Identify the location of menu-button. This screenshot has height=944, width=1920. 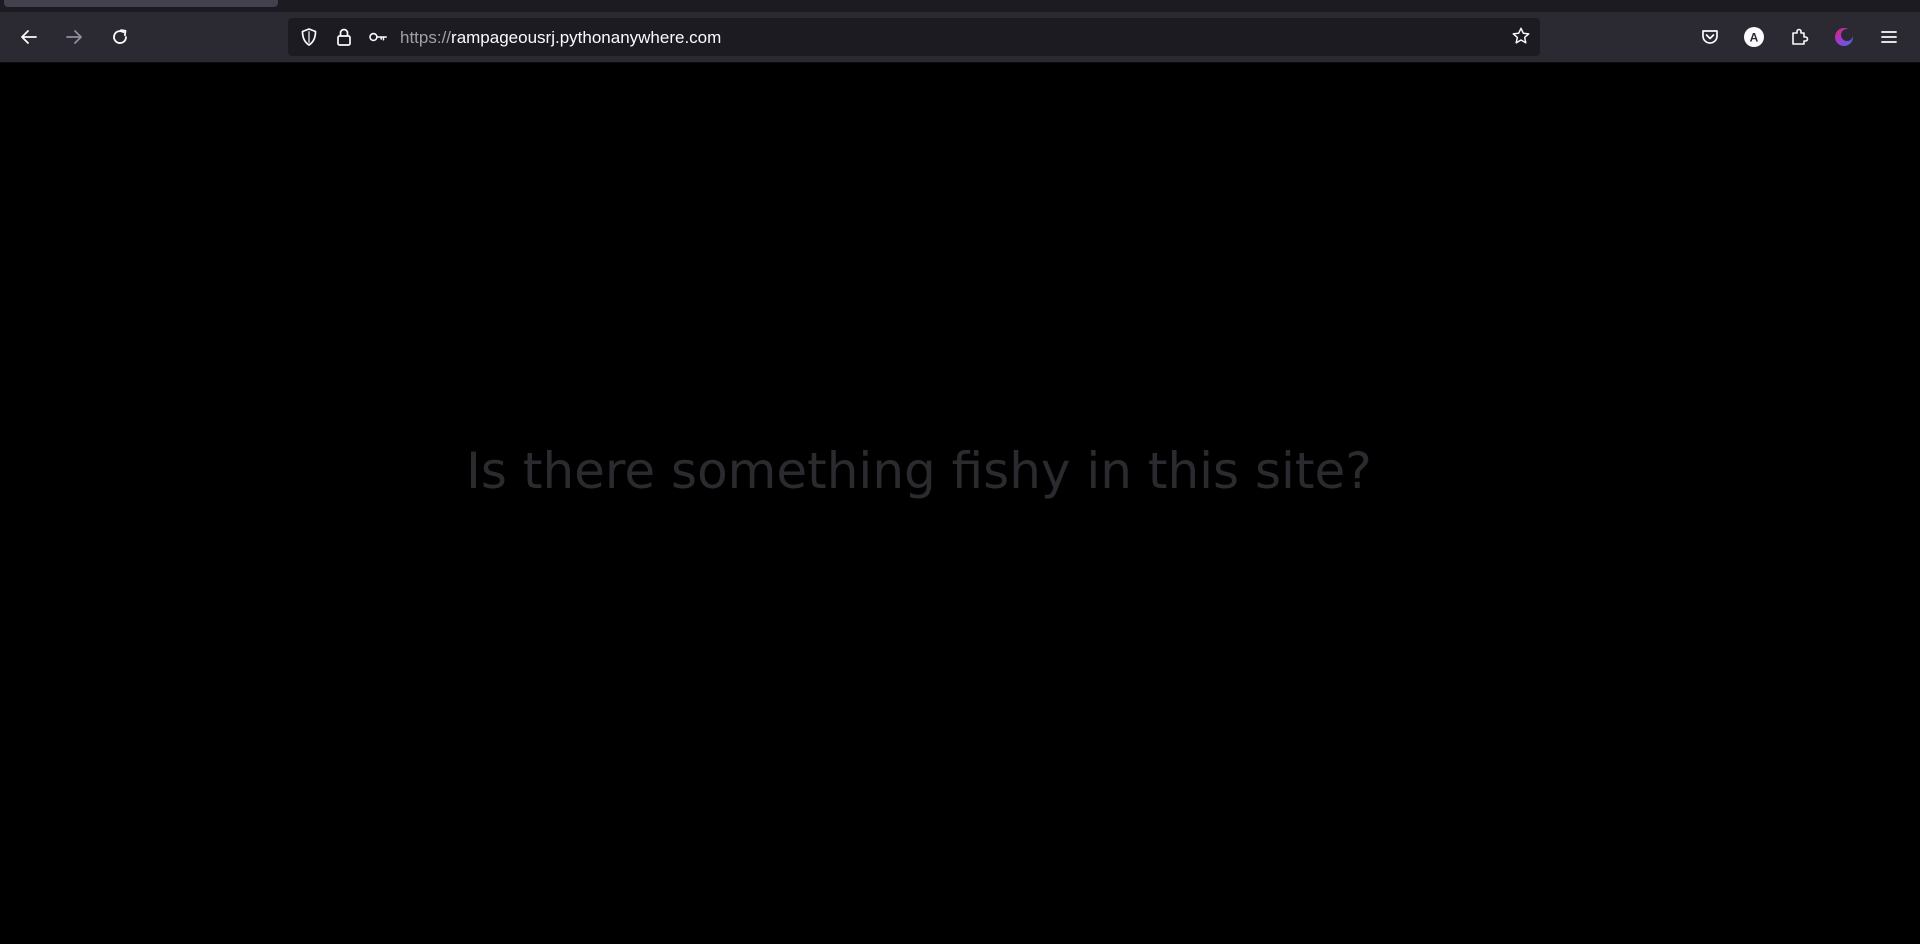
(1889, 37).